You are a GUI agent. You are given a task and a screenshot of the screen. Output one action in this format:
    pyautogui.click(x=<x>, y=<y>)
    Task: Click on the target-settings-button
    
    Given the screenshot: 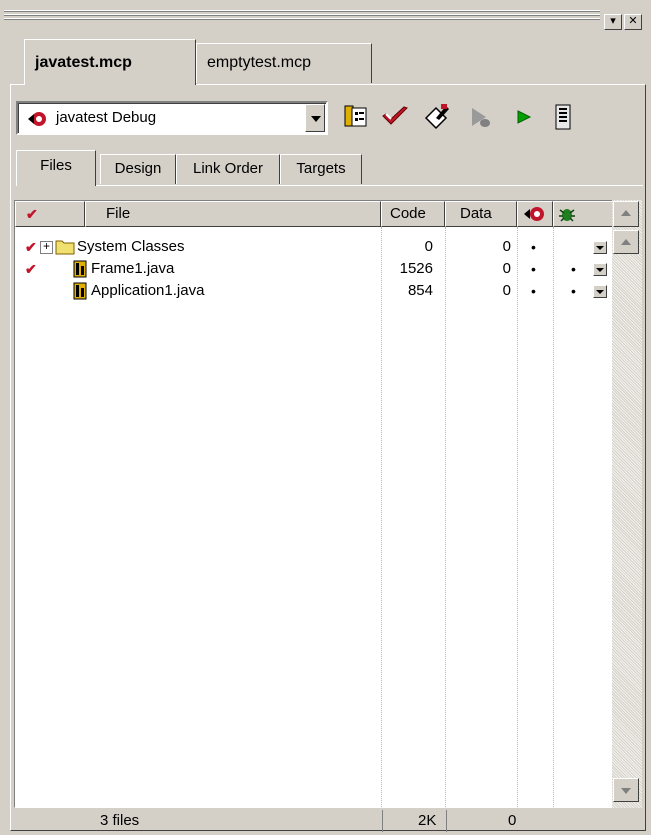 What is the action you would take?
    pyautogui.click(x=355, y=117)
    